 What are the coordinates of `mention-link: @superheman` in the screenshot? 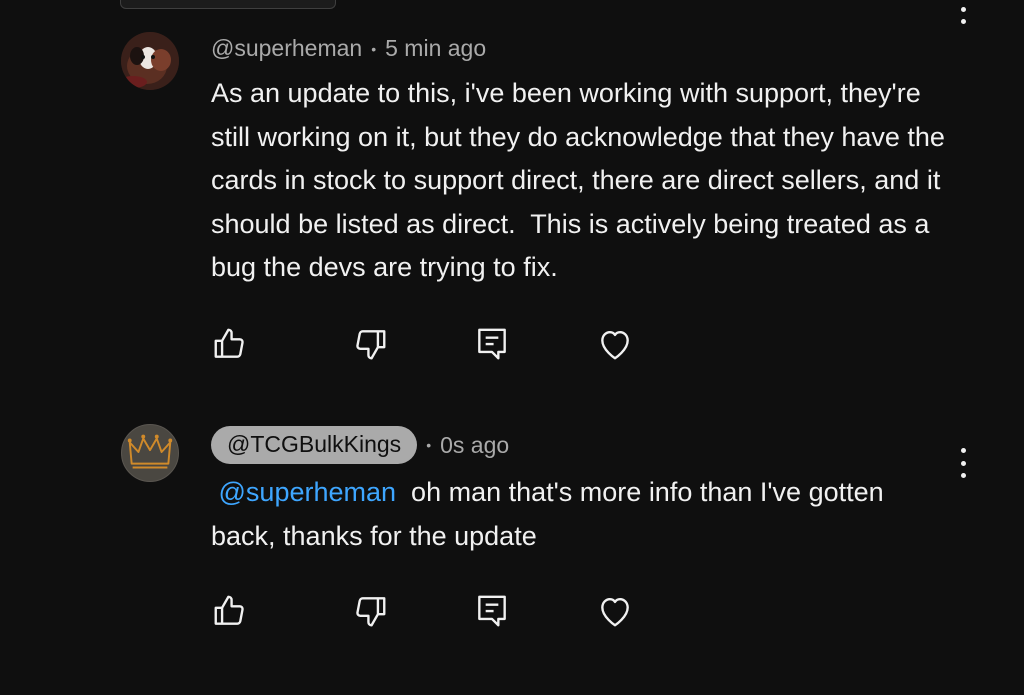 It's located at (308, 492).